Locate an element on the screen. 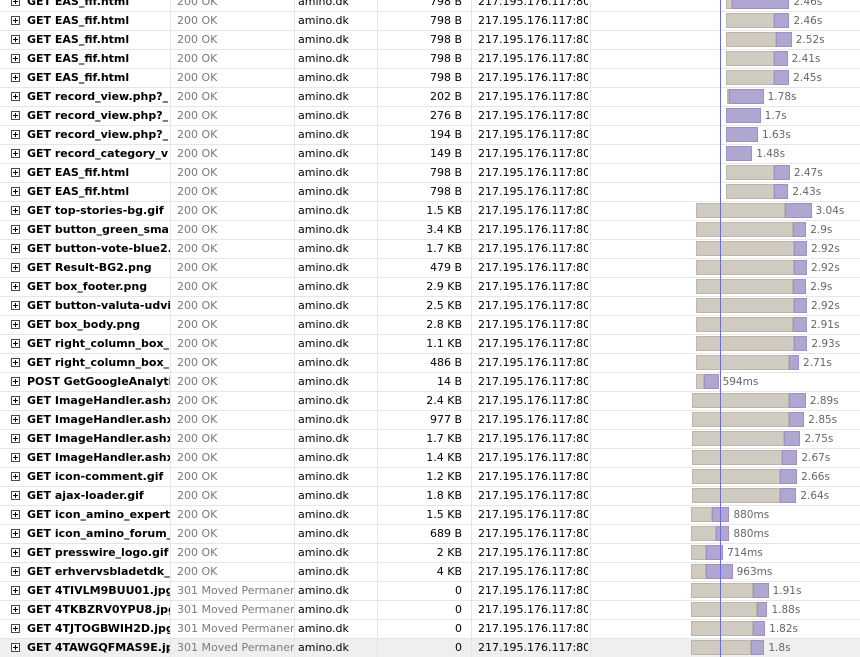 Image resolution: width=860 pixels, height=657 pixels. request-url: GET erhvervsbladetdk_ is located at coordinates (99, 572).